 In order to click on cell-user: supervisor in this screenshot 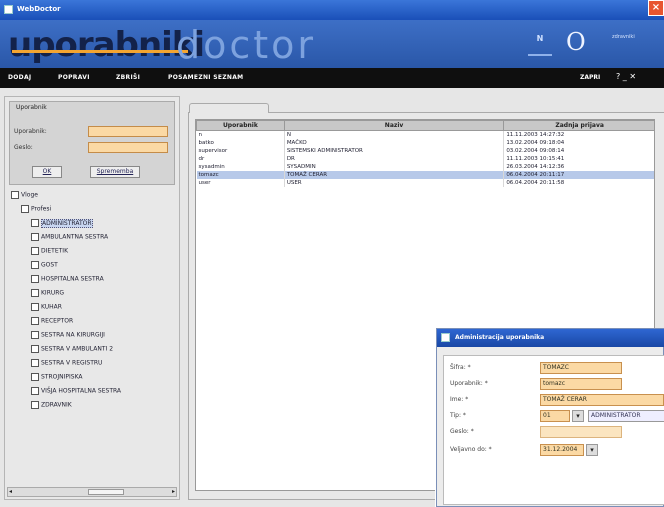, I will do `click(240, 150)`.